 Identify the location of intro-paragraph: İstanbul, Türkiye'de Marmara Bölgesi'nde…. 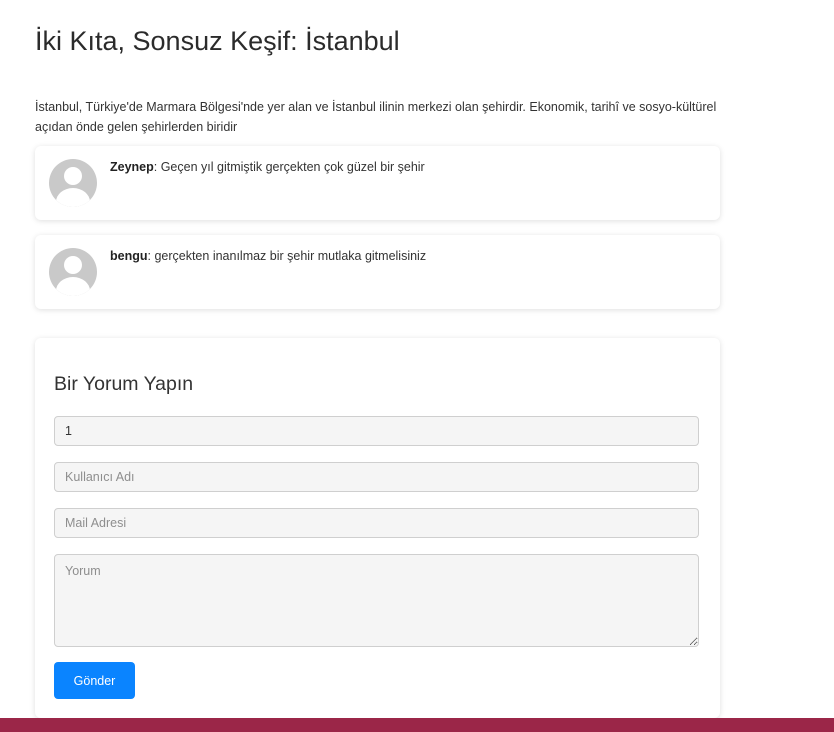
(376, 117).